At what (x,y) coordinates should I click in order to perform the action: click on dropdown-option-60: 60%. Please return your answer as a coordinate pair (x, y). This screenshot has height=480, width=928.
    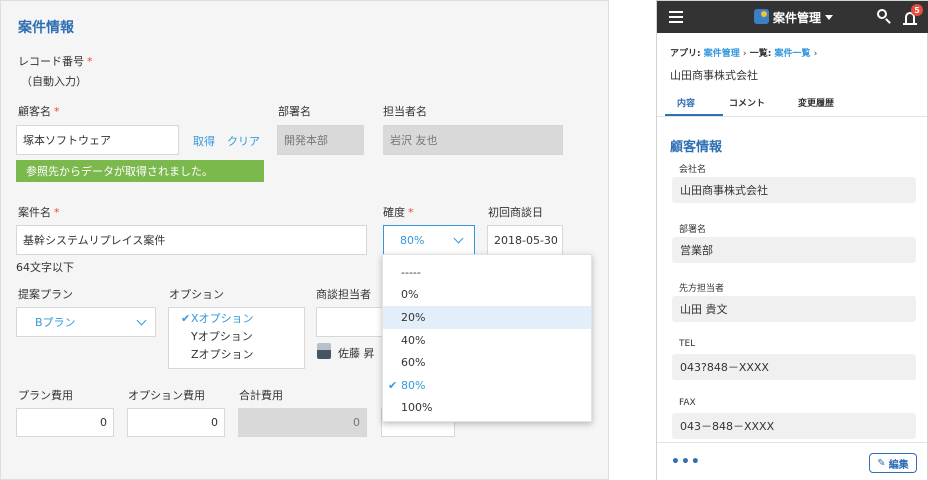
    Looking at the image, I should click on (487, 362).